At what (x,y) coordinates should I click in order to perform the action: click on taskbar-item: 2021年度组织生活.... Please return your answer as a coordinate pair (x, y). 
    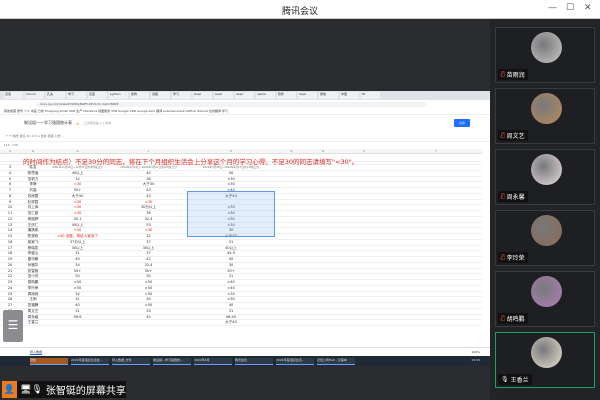
    Looking at the image, I should click on (295, 361).